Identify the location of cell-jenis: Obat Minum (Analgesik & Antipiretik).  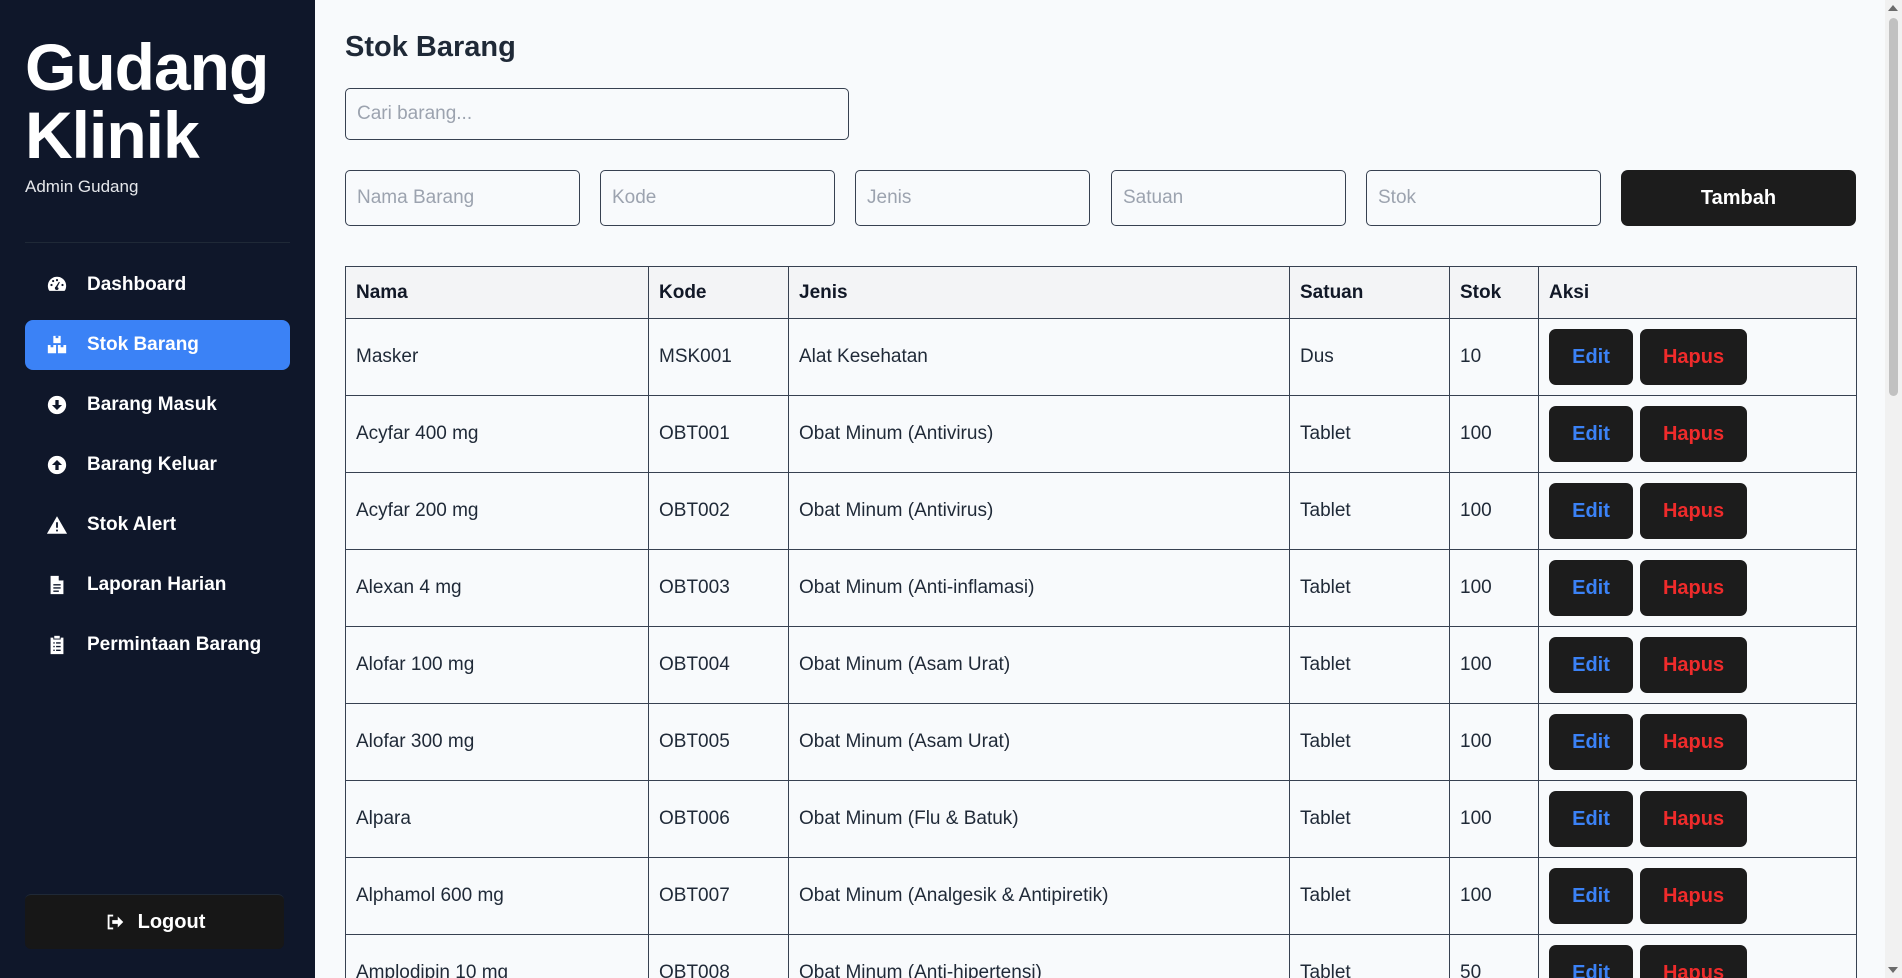
(1039, 896).